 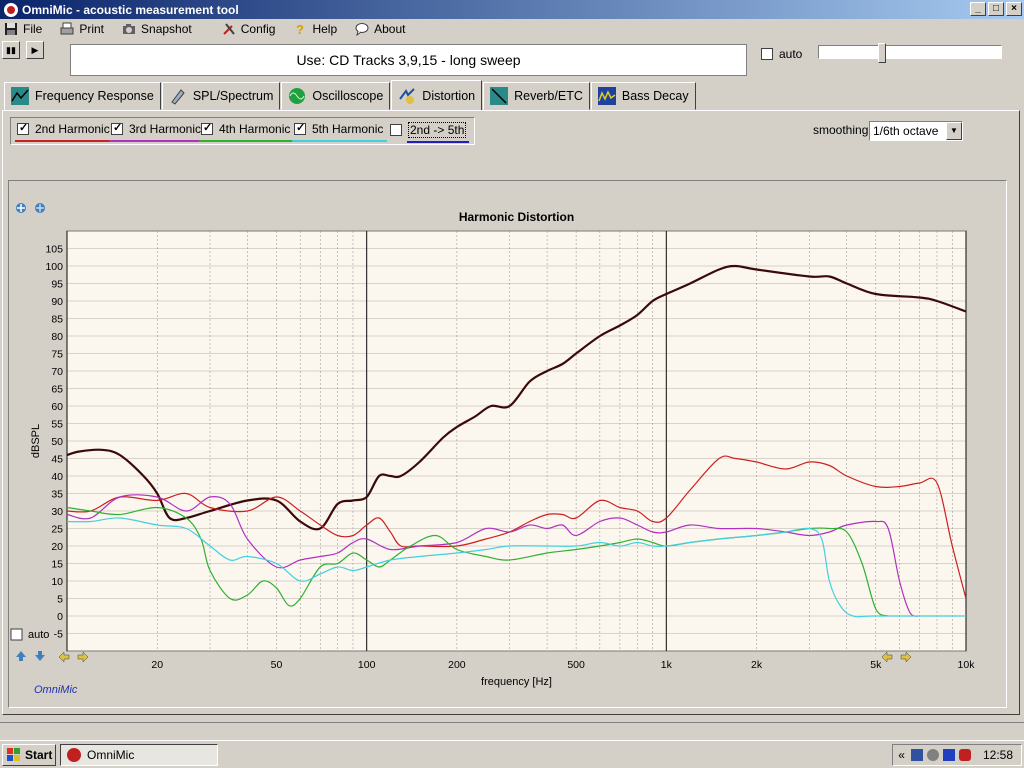 I want to click on harmonic-2nd-to-5th-swatch, so click(x=438, y=142).